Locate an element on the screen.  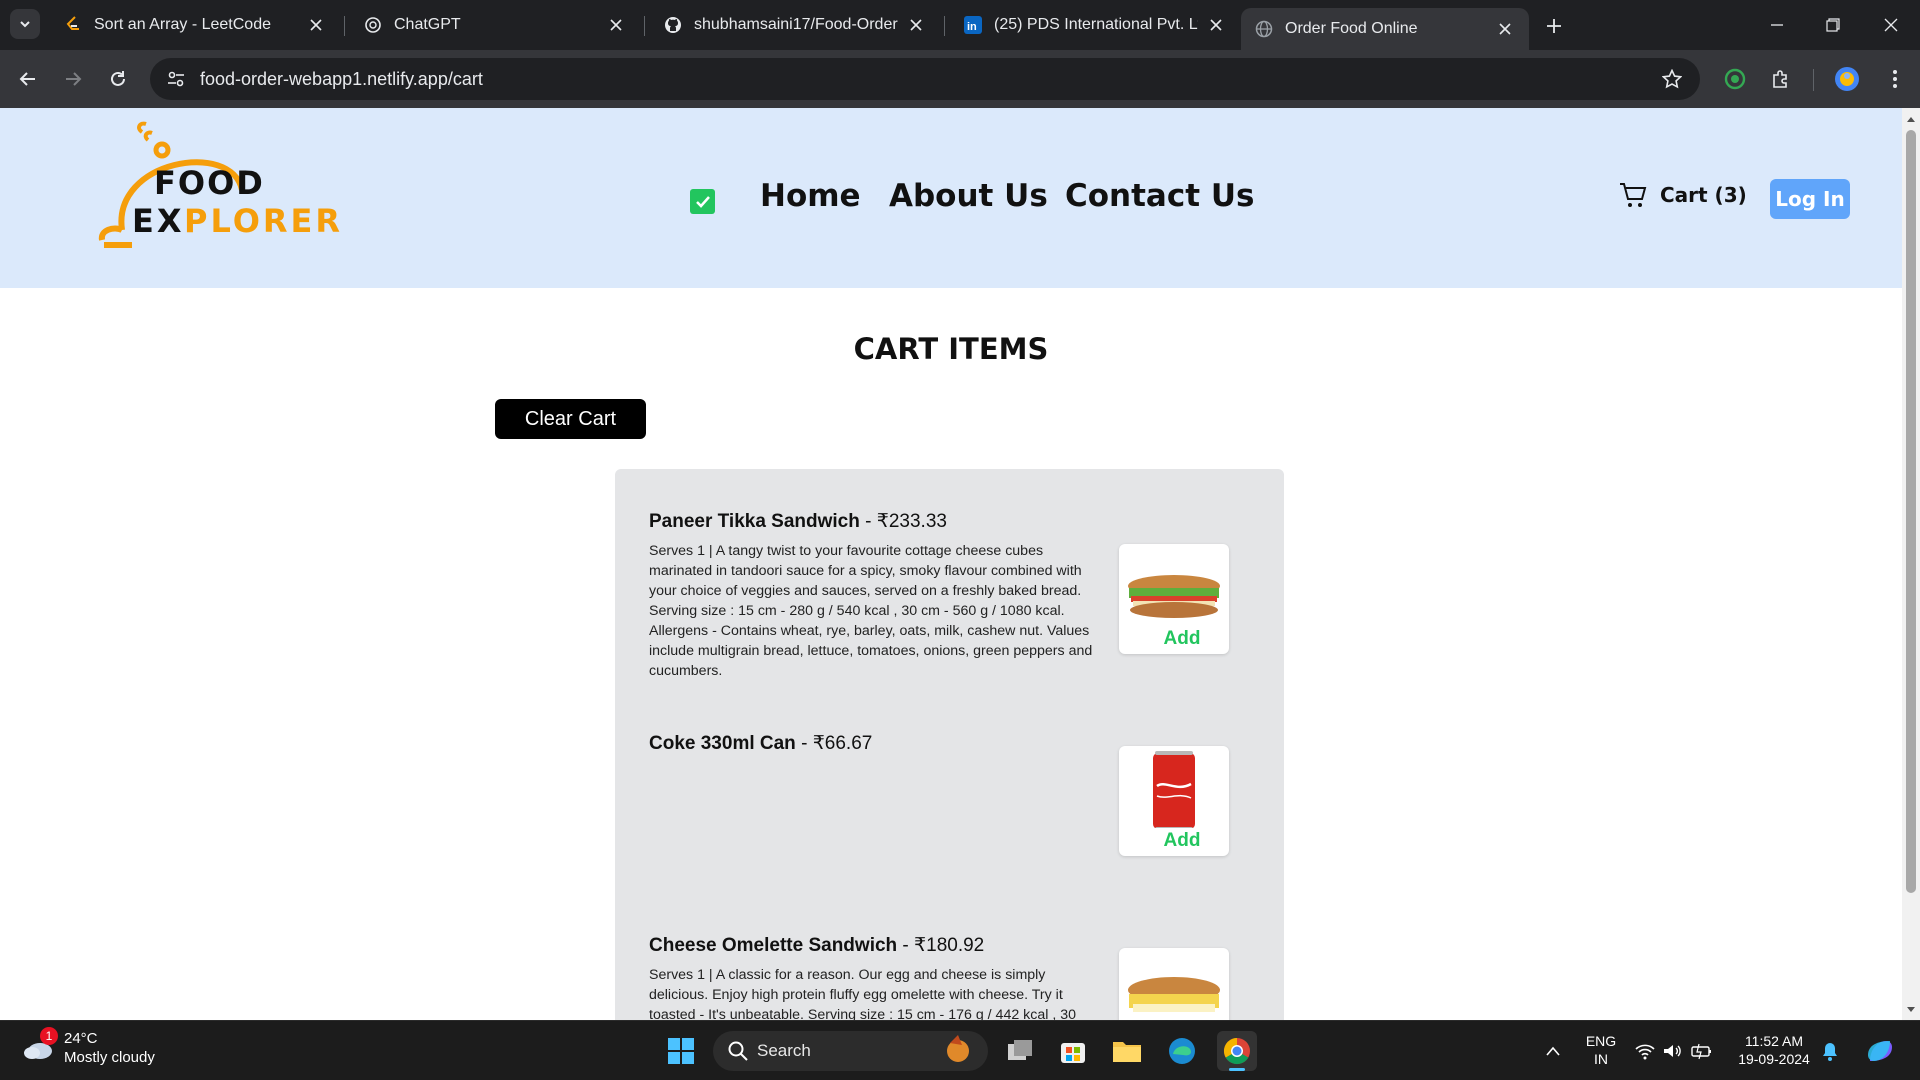
page-scrollbar is located at coordinates (1911, 564).